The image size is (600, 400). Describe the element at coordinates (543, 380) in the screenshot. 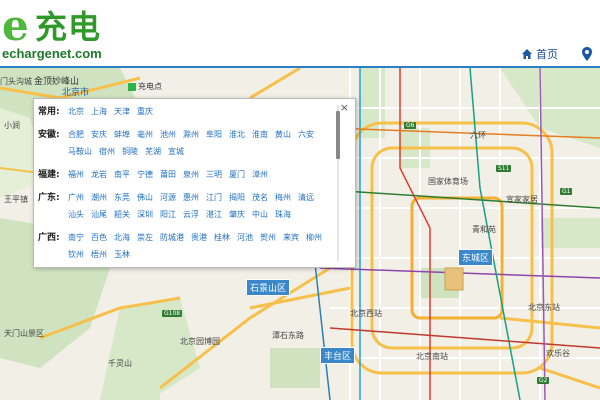

I see `road-badge: G2` at that location.